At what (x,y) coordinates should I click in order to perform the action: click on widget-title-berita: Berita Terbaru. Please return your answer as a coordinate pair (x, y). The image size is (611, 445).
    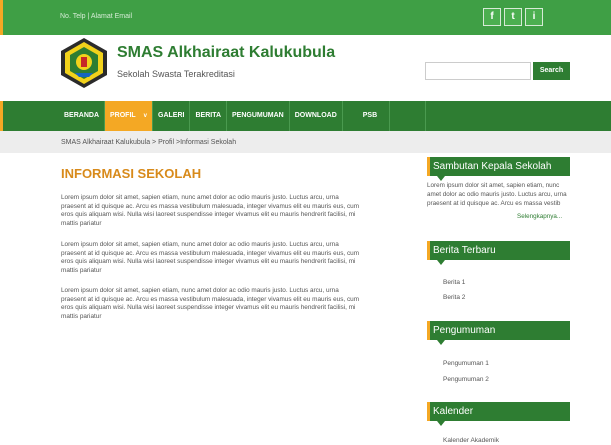
    Looking at the image, I should click on (498, 253).